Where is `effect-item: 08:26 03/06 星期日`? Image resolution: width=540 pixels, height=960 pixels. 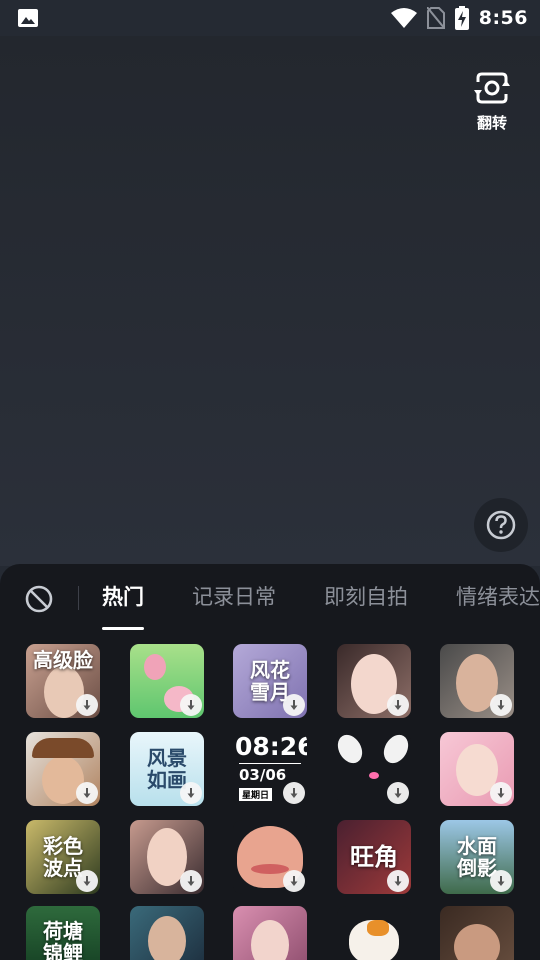 effect-item: 08:26 03/06 星期日 is located at coordinates (270, 769).